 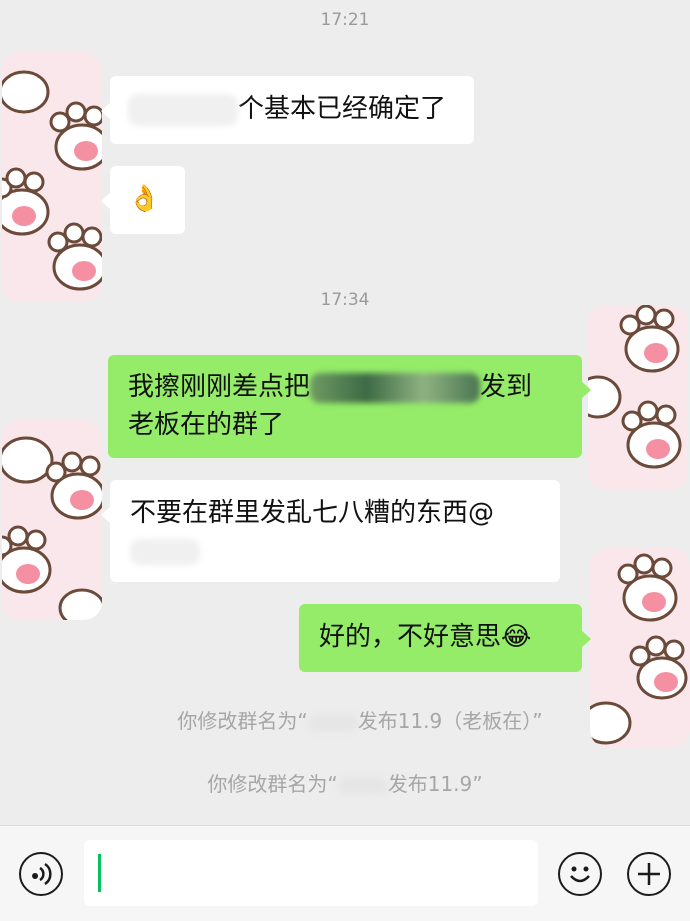 What do you see at coordinates (342, 109) in the screenshot?
I see `message-text: 个基本已经确定了` at bounding box center [342, 109].